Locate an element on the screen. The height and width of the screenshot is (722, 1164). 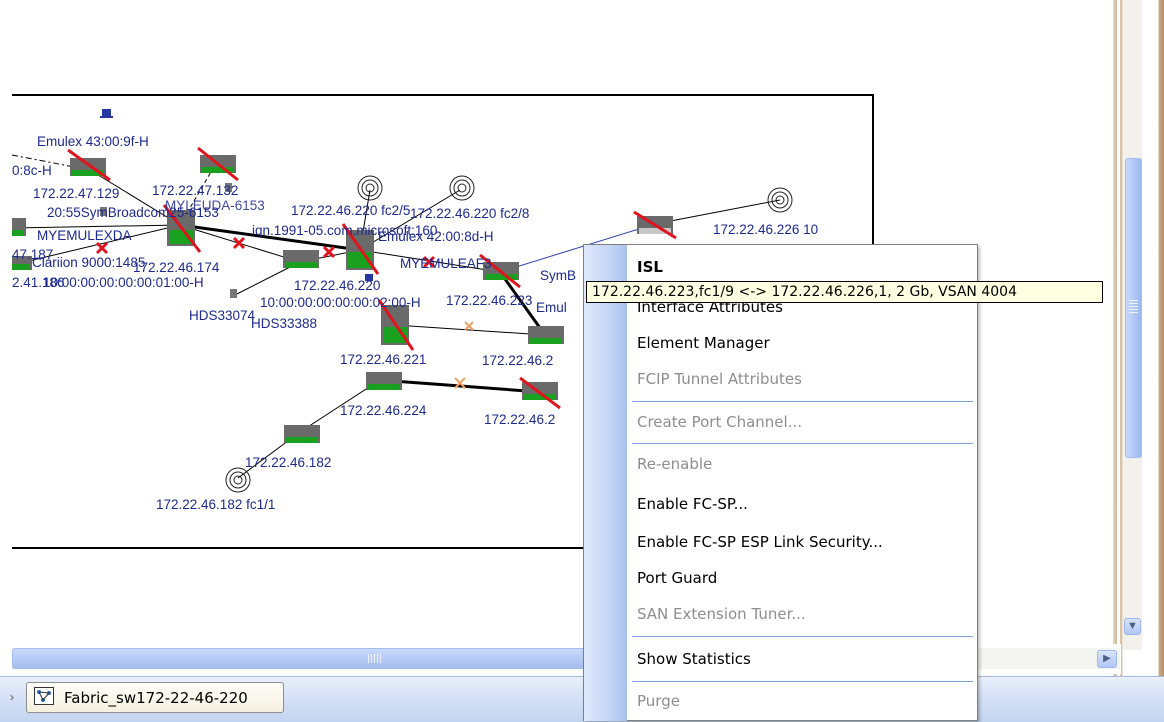
node-label: HDS33074 is located at coordinates (222, 315).